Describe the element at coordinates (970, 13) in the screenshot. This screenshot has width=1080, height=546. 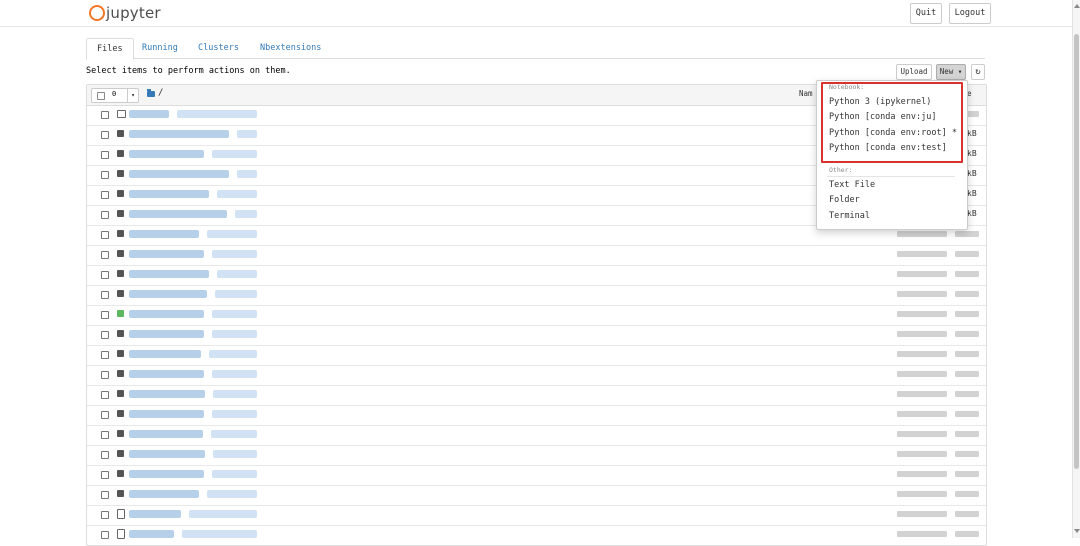
I see `logout-button: Logout` at that location.